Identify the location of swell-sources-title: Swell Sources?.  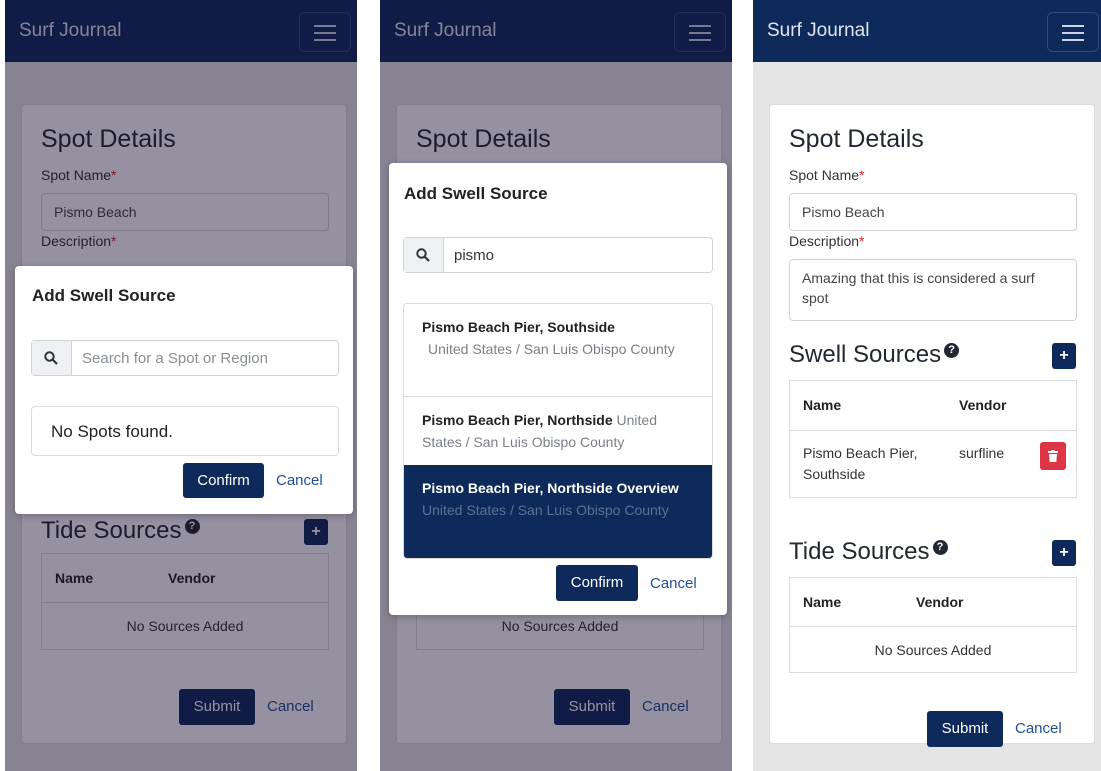
(874, 355).